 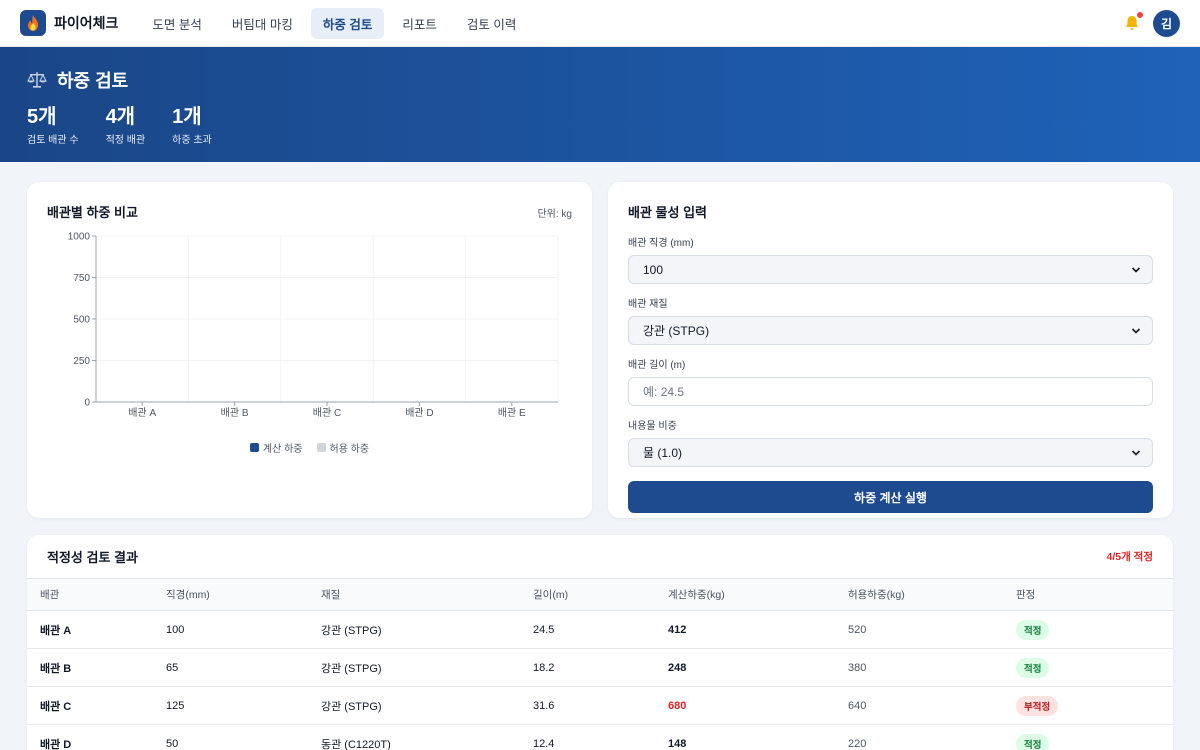 I want to click on cell-length: 18.2, so click(x=600, y=667).